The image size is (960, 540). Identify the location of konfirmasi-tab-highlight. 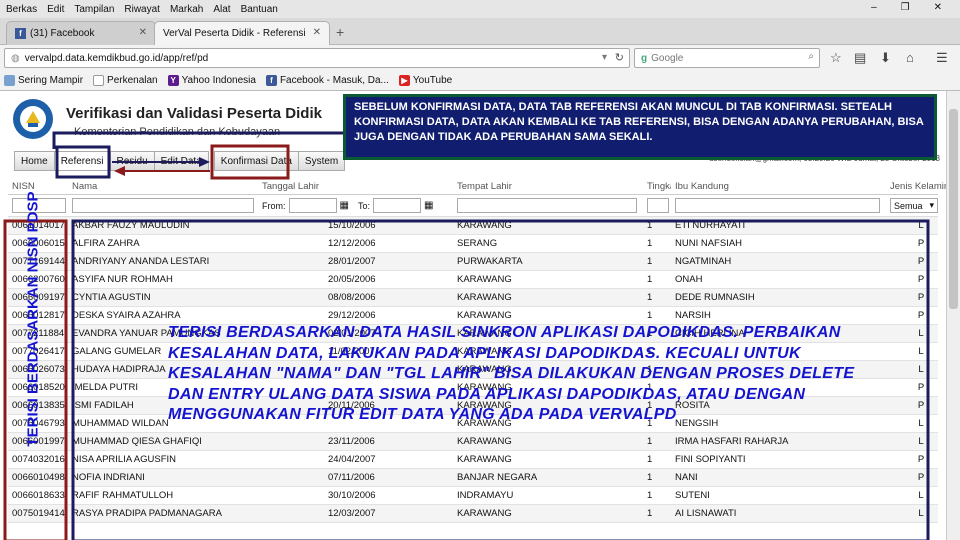
(250, 162).